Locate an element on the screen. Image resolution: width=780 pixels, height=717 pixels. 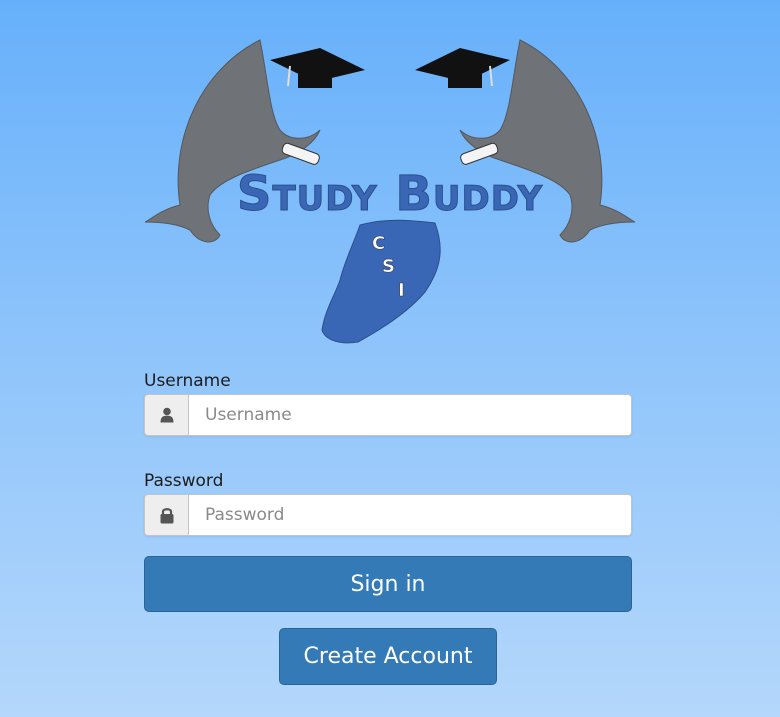
lock-icon is located at coordinates (166, 516).